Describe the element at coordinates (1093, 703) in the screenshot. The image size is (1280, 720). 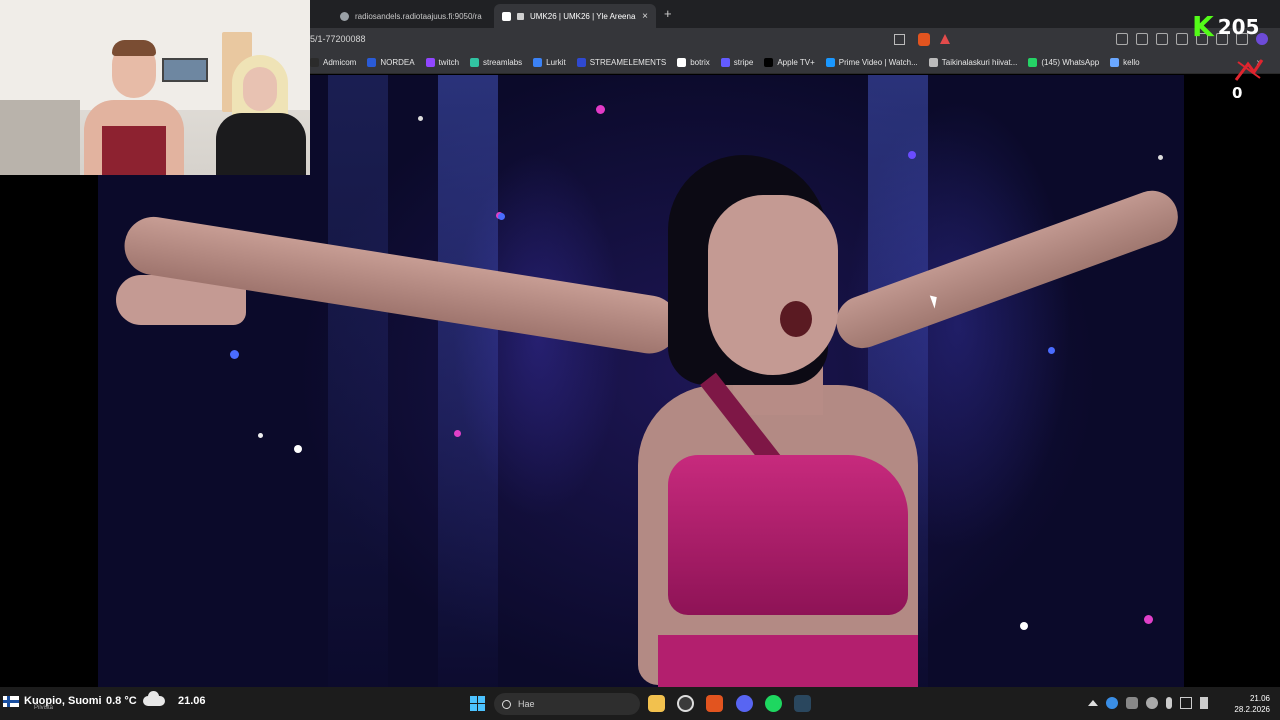
I see `chevron-up-icon` at that location.